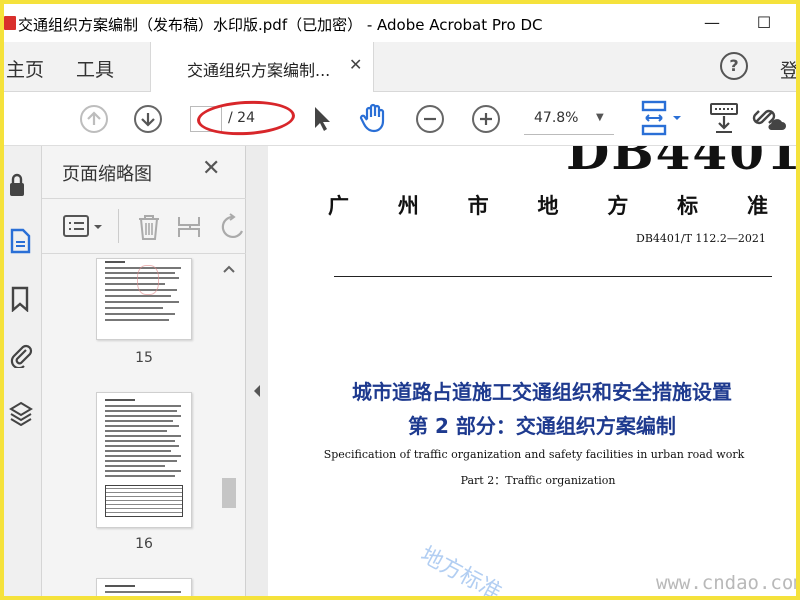  What do you see at coordinates (229, 427) in the screenshot?
I see `thumbnails-scrollbar` at bounding box center [229, 427].